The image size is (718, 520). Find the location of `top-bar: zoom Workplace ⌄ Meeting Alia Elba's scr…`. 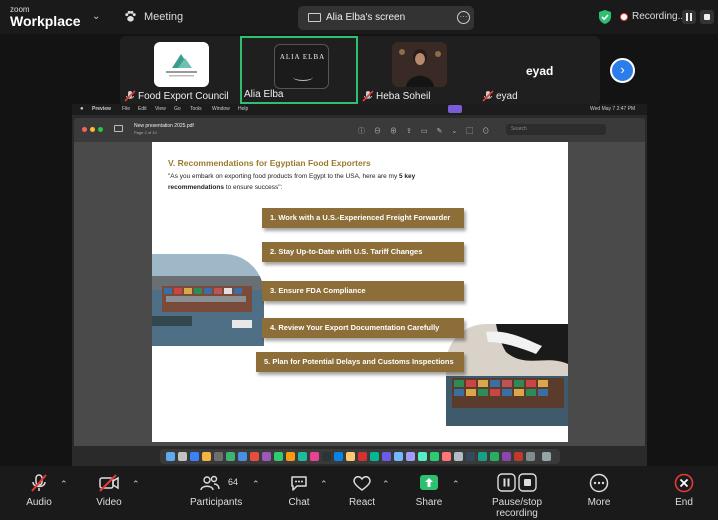

top-bar: zoom Workplace ⌄ Meeting Alia Elba's scr… is located at coordinates (359, 17).